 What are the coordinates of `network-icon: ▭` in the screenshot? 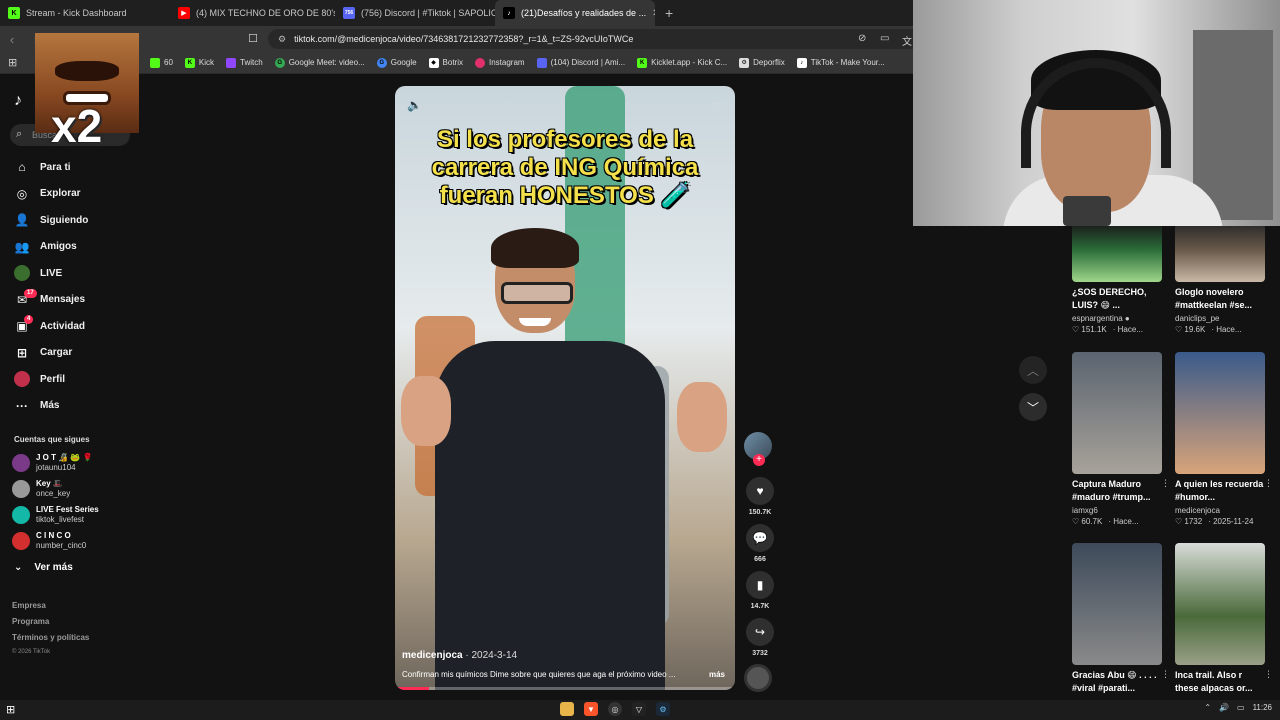 It's located at (1241, 707).